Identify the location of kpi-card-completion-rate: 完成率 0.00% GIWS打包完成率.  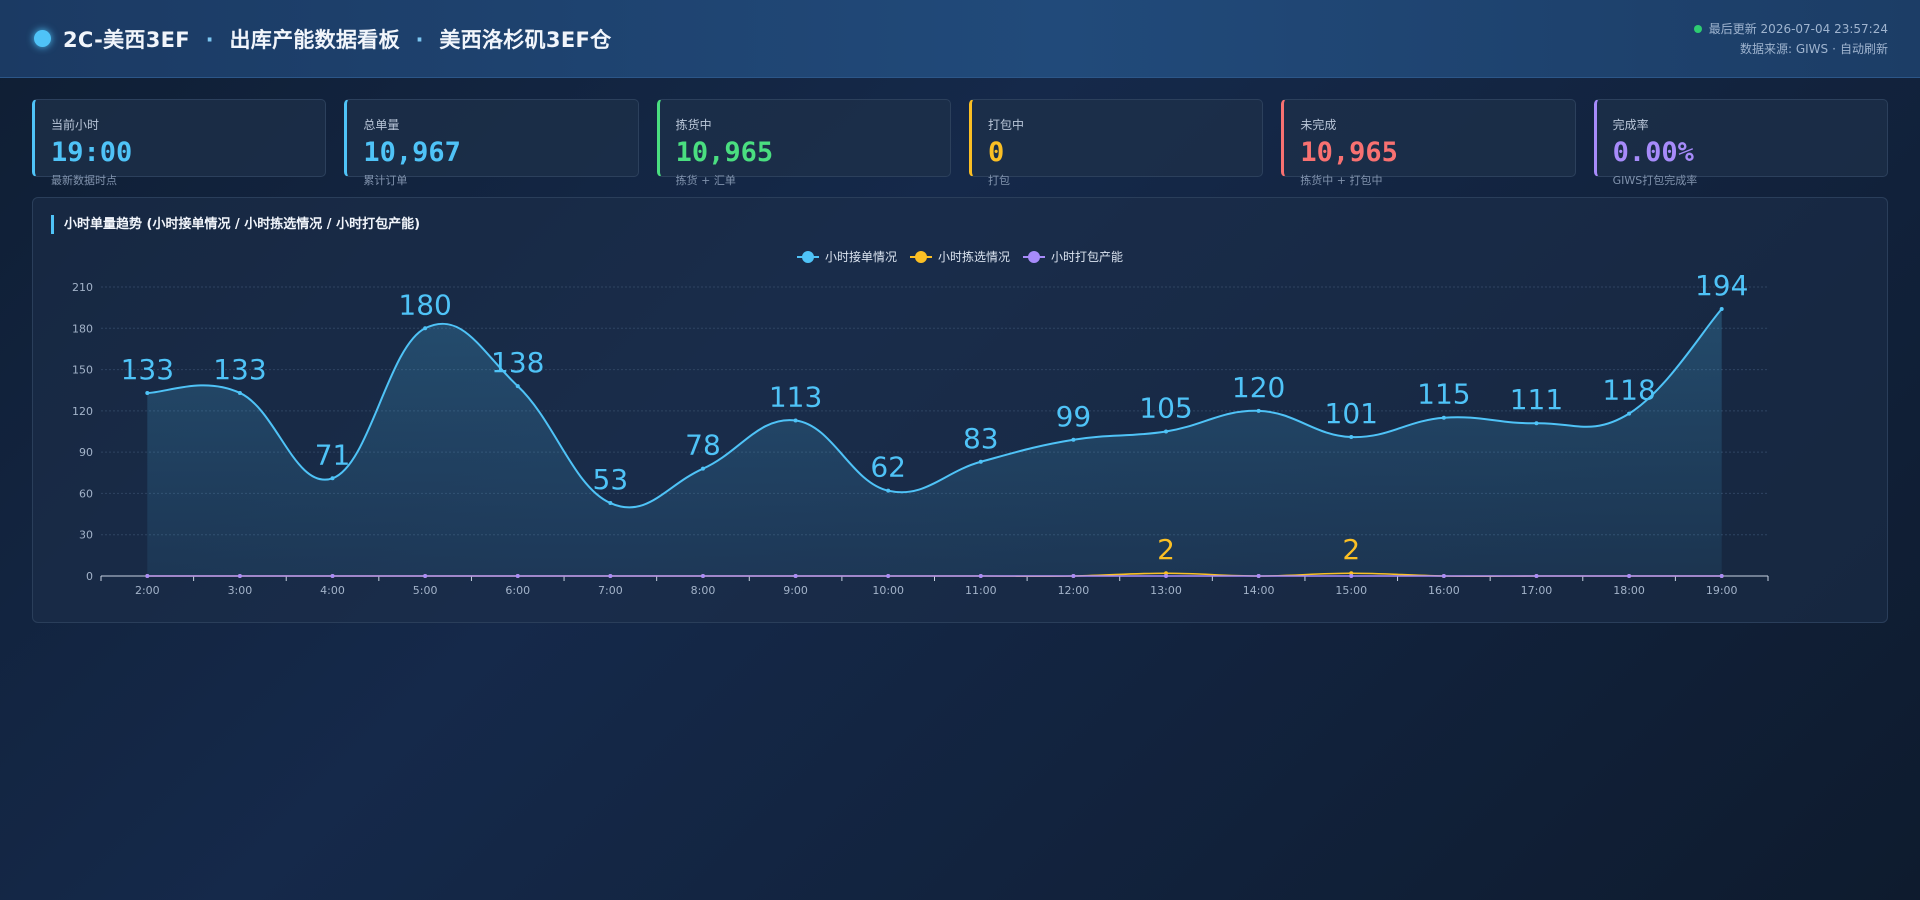
(1740, 143).